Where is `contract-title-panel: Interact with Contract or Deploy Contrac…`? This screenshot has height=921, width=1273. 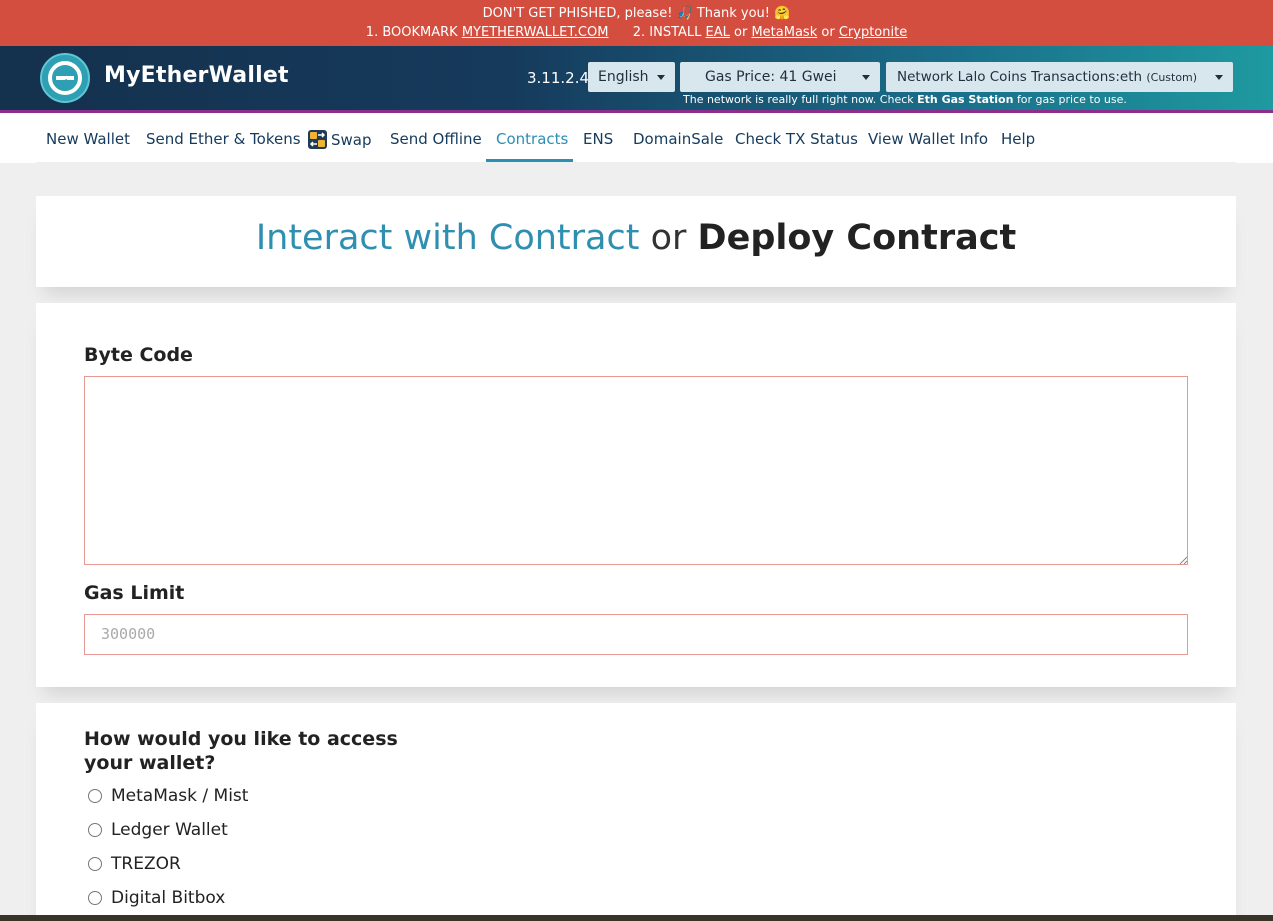 contract-title-panel: Interact with Contract or Deploy Contrac… is located at coordinates (636, 241).